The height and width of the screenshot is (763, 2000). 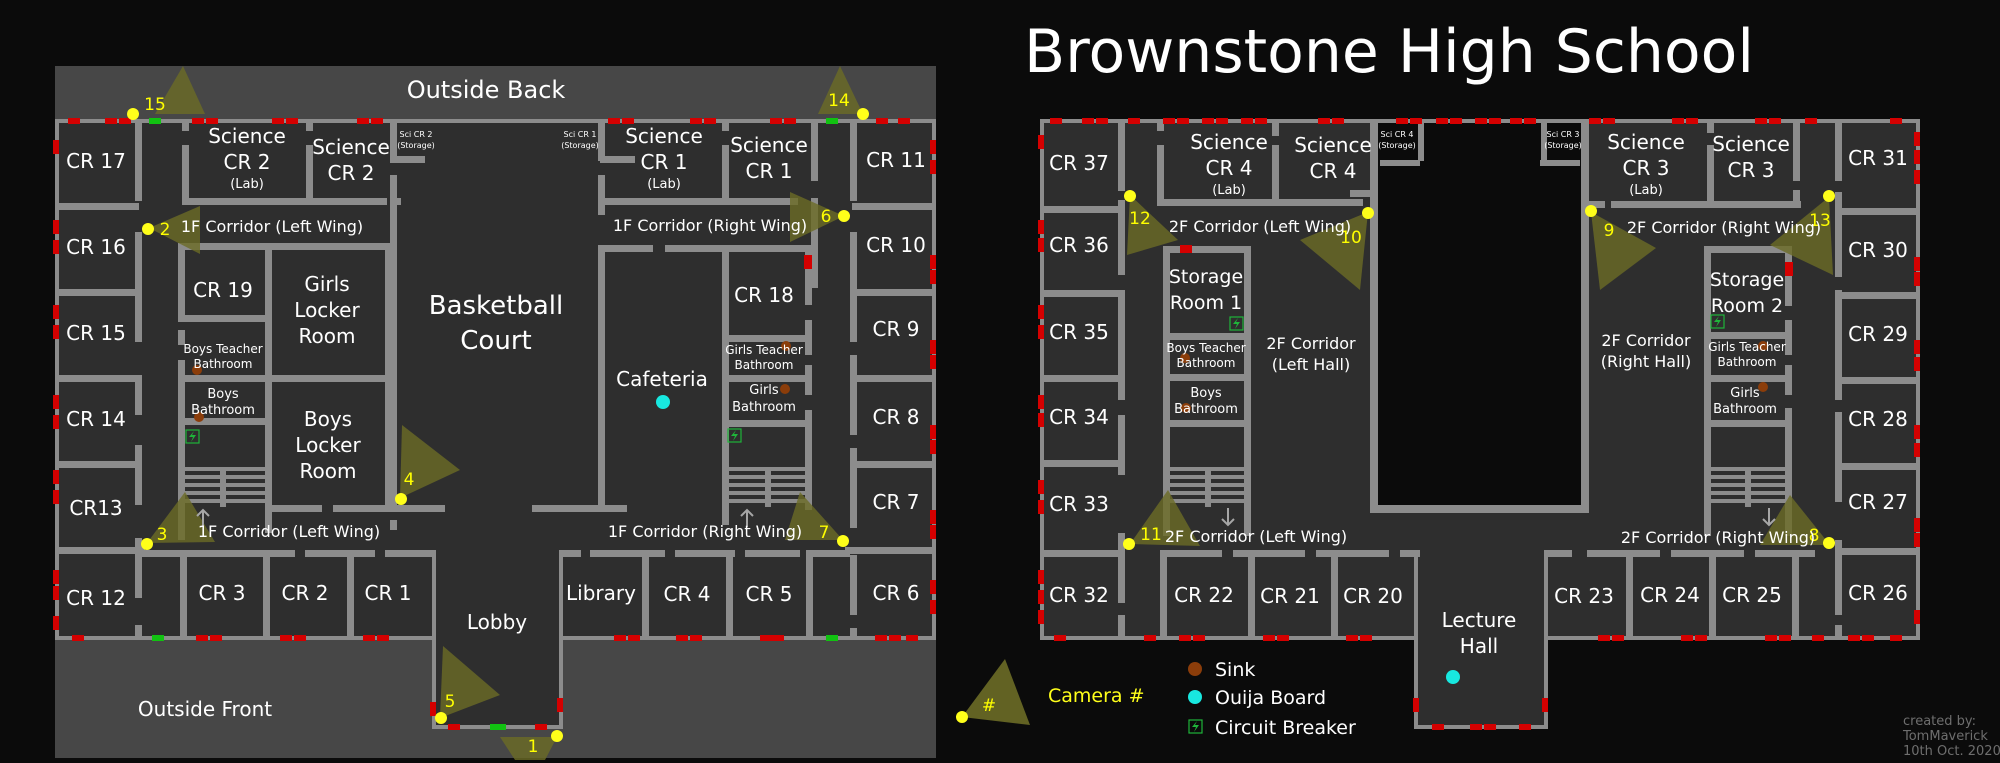 What do you see at coordinates (1270, 698) in the screenshot?
I see `svg-text: Ouija Board` at bounding box center [1270, 698].